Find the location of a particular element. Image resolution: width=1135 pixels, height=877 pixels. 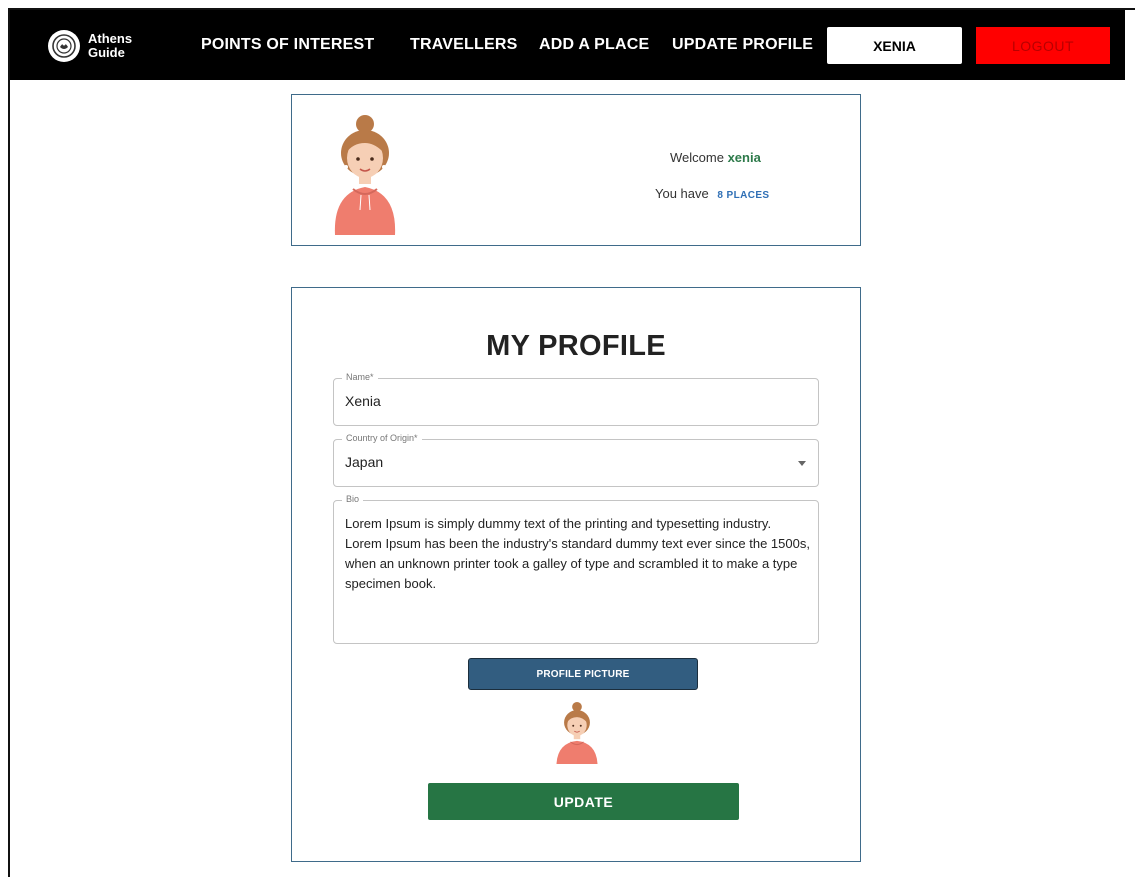

country-field-label: Country of Origin* is located at coordinates (382, 438).